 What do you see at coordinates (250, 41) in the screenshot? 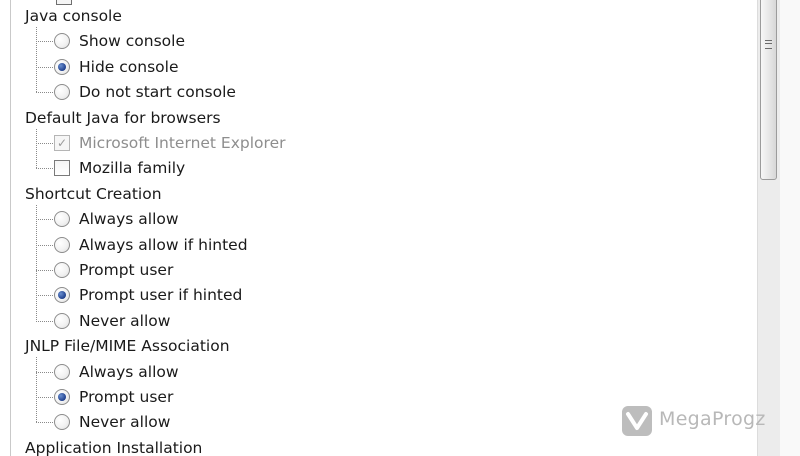
I see `radio-option: Show console` at bounding box center [250, 41].